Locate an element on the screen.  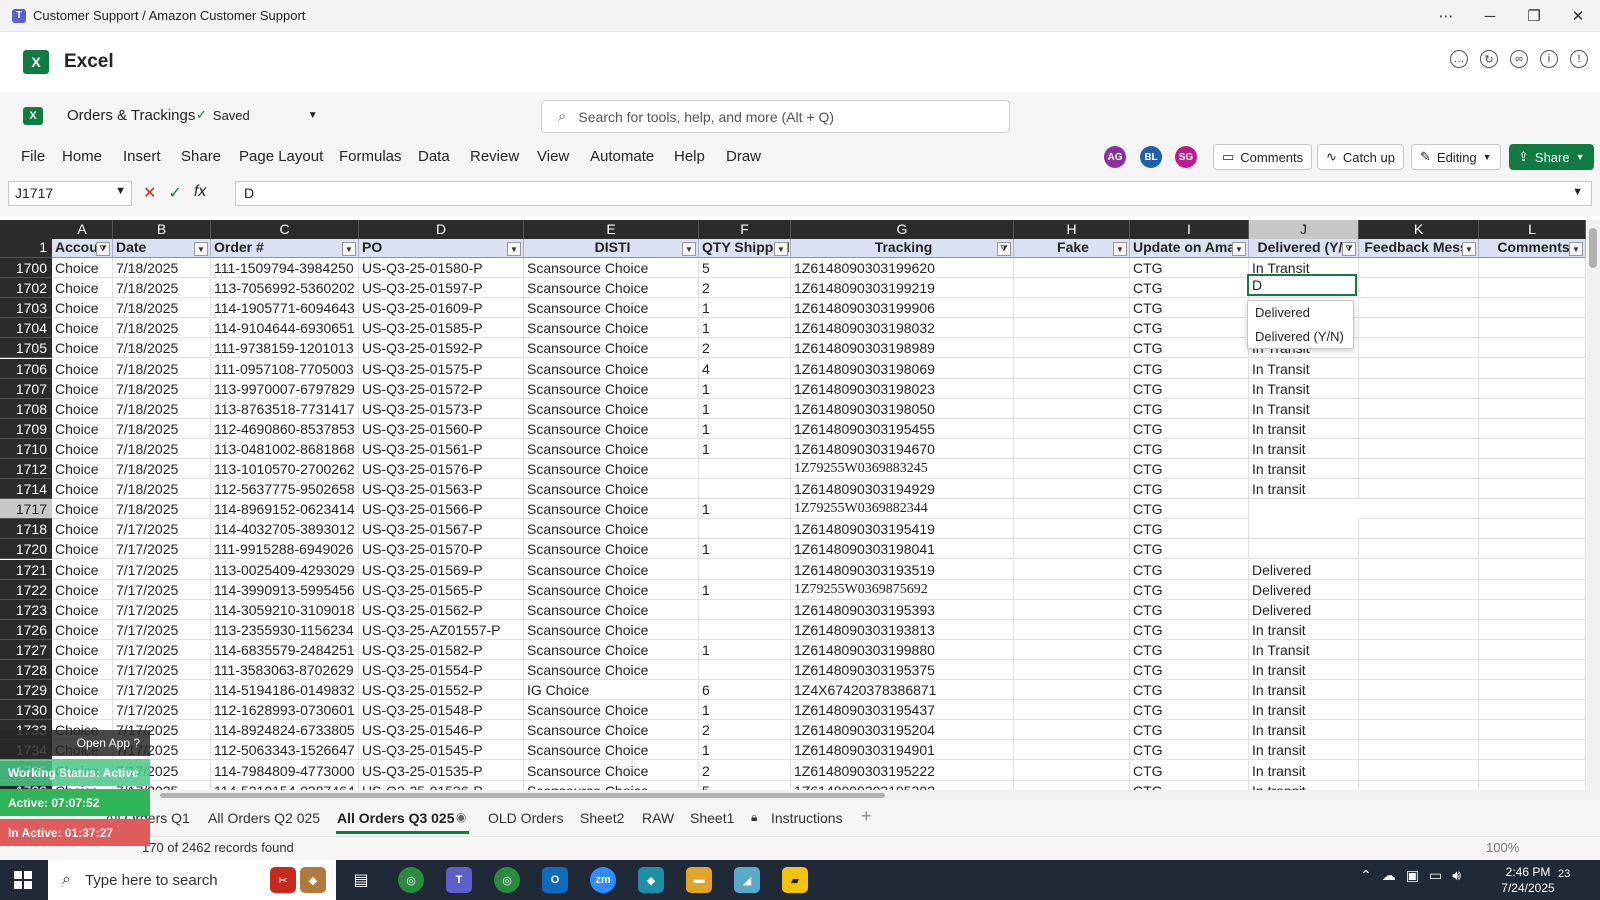
column-header: G is located at coordinates (902, 229).